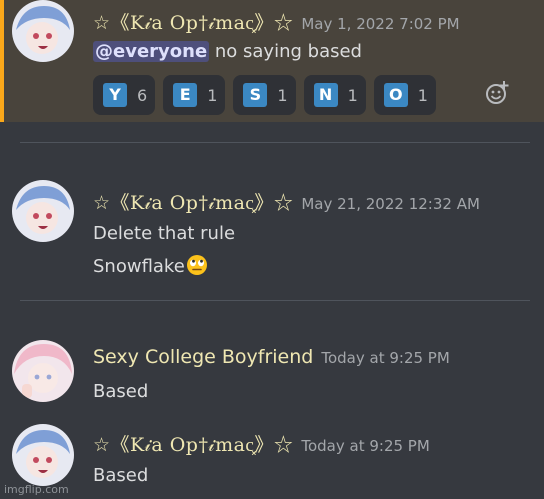 This screenshot has width=544, height=499. What do you see at coordinates (151, 51) in the screenshot?
I see `everyone-mention: @everyone` at bounding box center [151, 51].